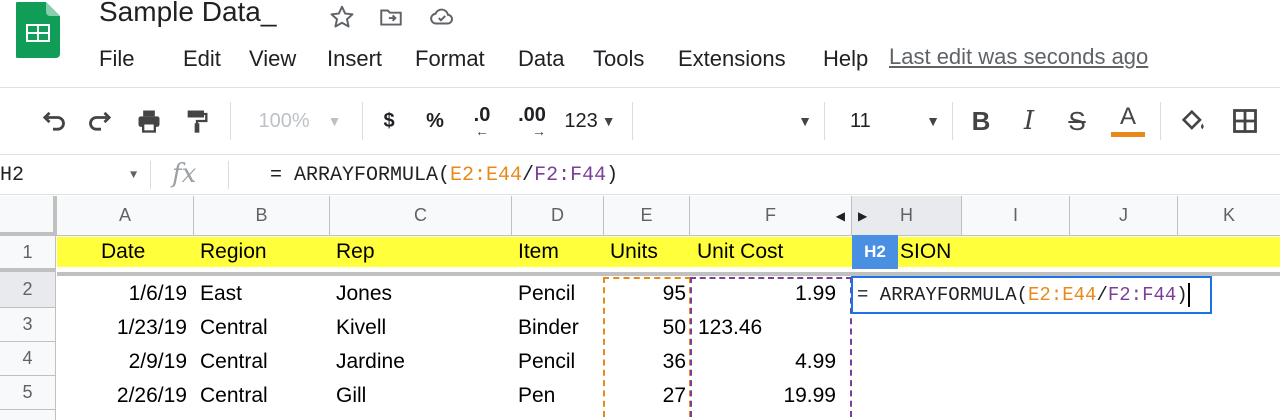  I want to click on cell-d5: Pen, so click(536, 396).